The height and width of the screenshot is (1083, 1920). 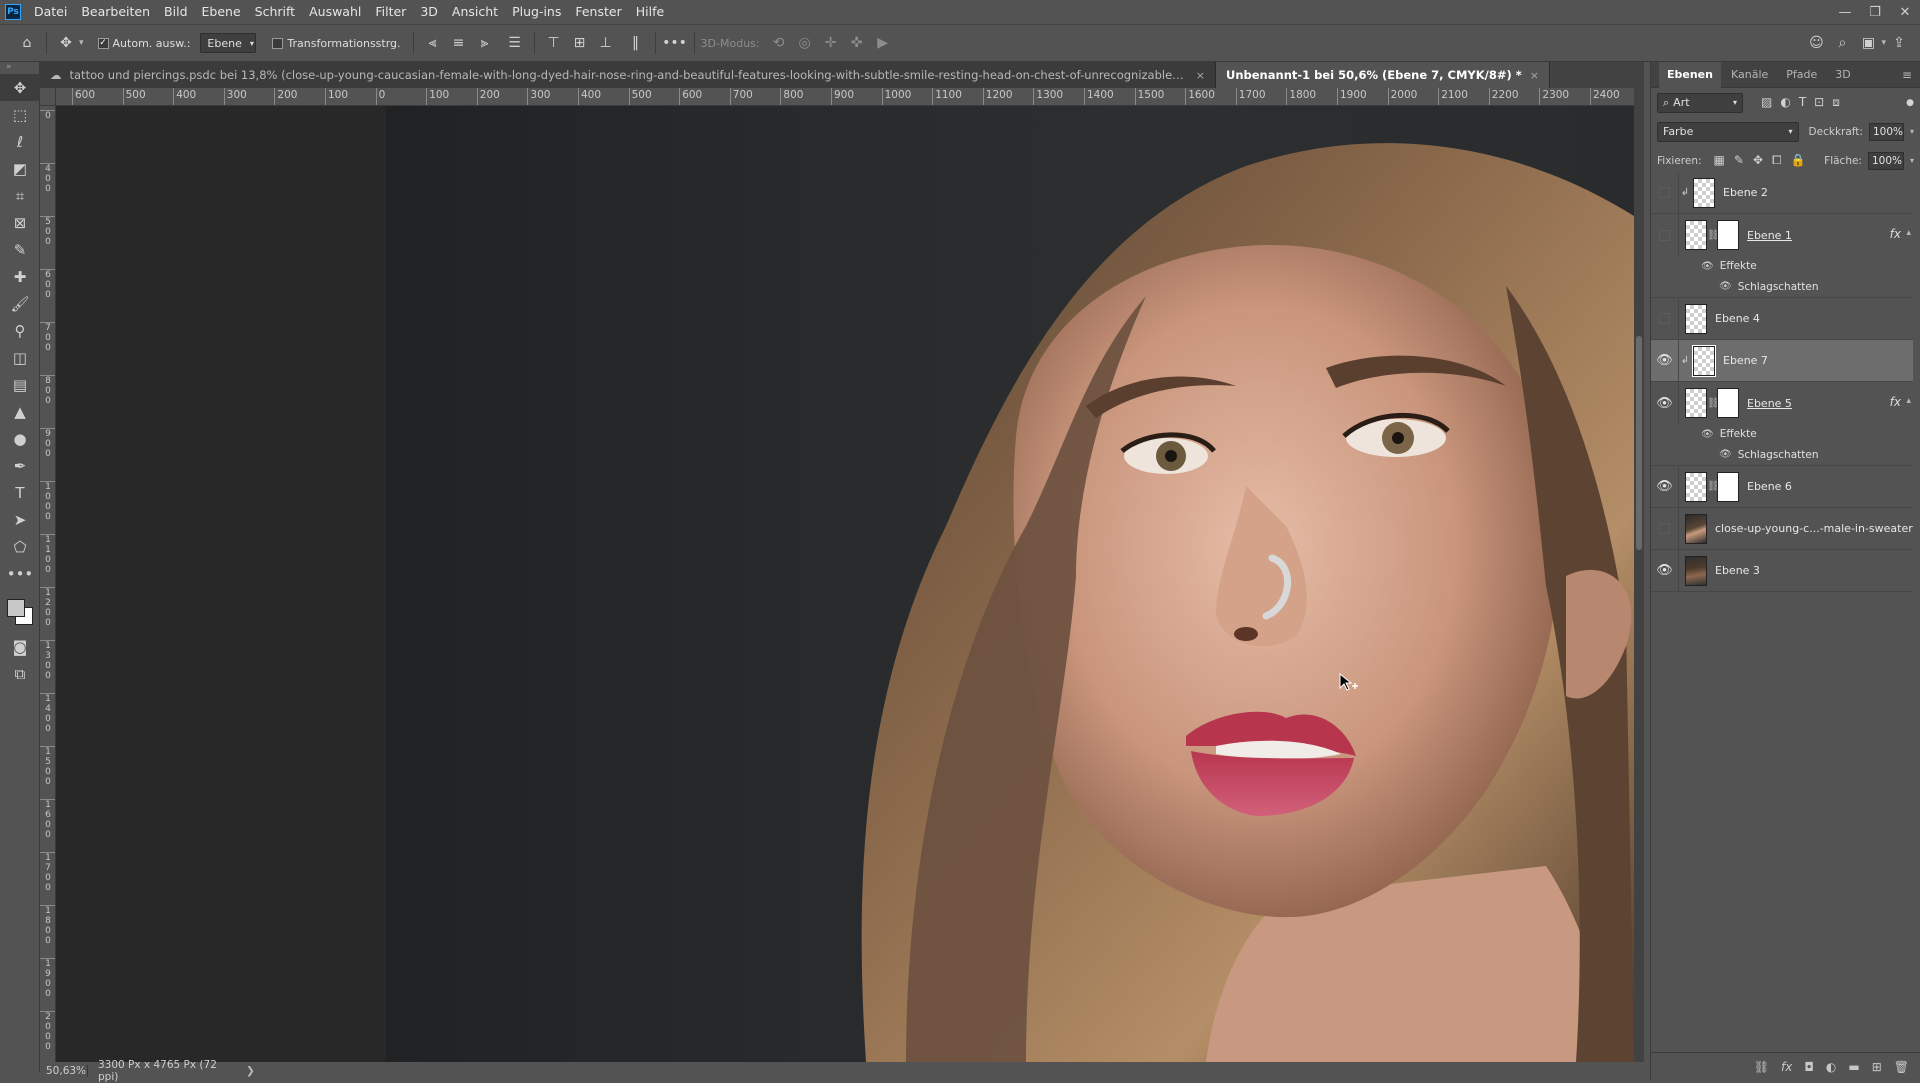 What do you see at coordinates (536, 12) in the screenshot?
I see `menu-plug-ins: Plug-ins` at bounding box center [536, 12].